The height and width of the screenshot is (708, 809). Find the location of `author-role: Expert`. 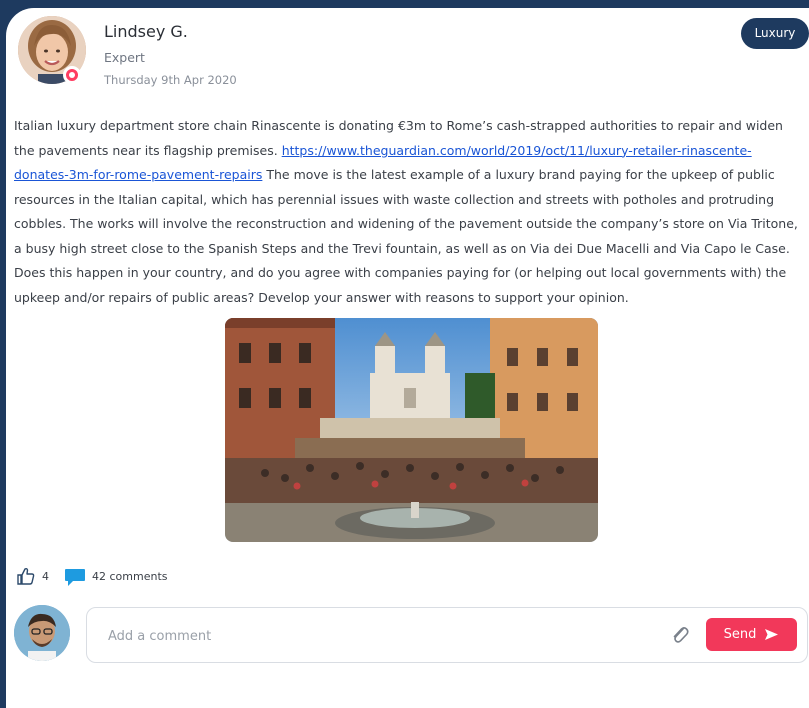

author-role: Expert is located at coordinates (124, 57).